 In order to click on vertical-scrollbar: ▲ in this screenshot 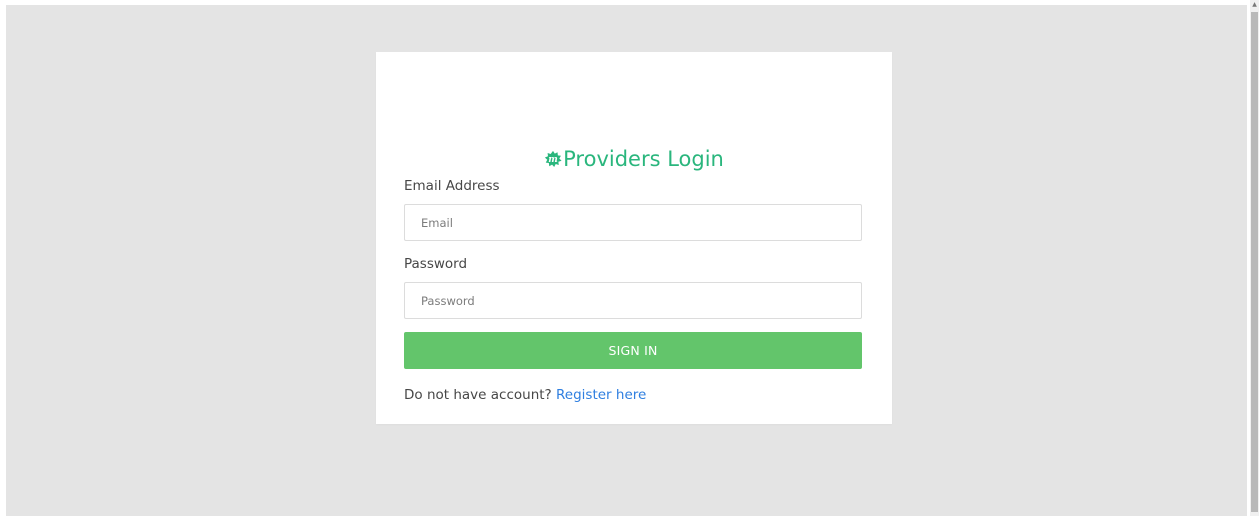, I will do `click(1254, 258)`.